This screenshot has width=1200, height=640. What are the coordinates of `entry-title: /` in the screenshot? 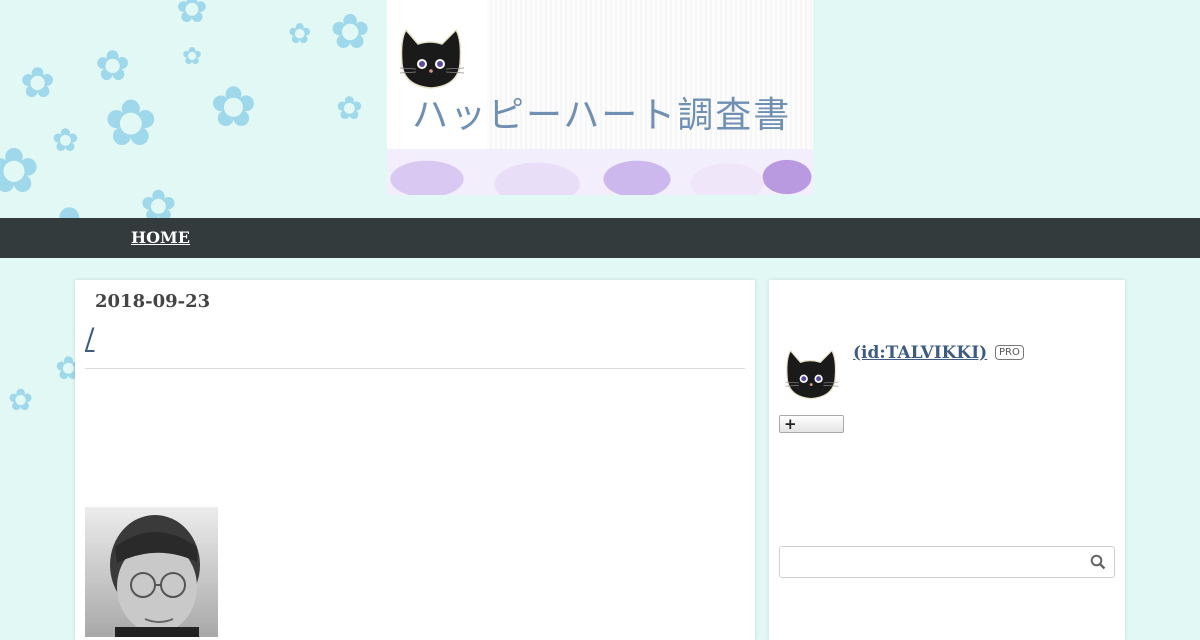 It's located at (89, 338).